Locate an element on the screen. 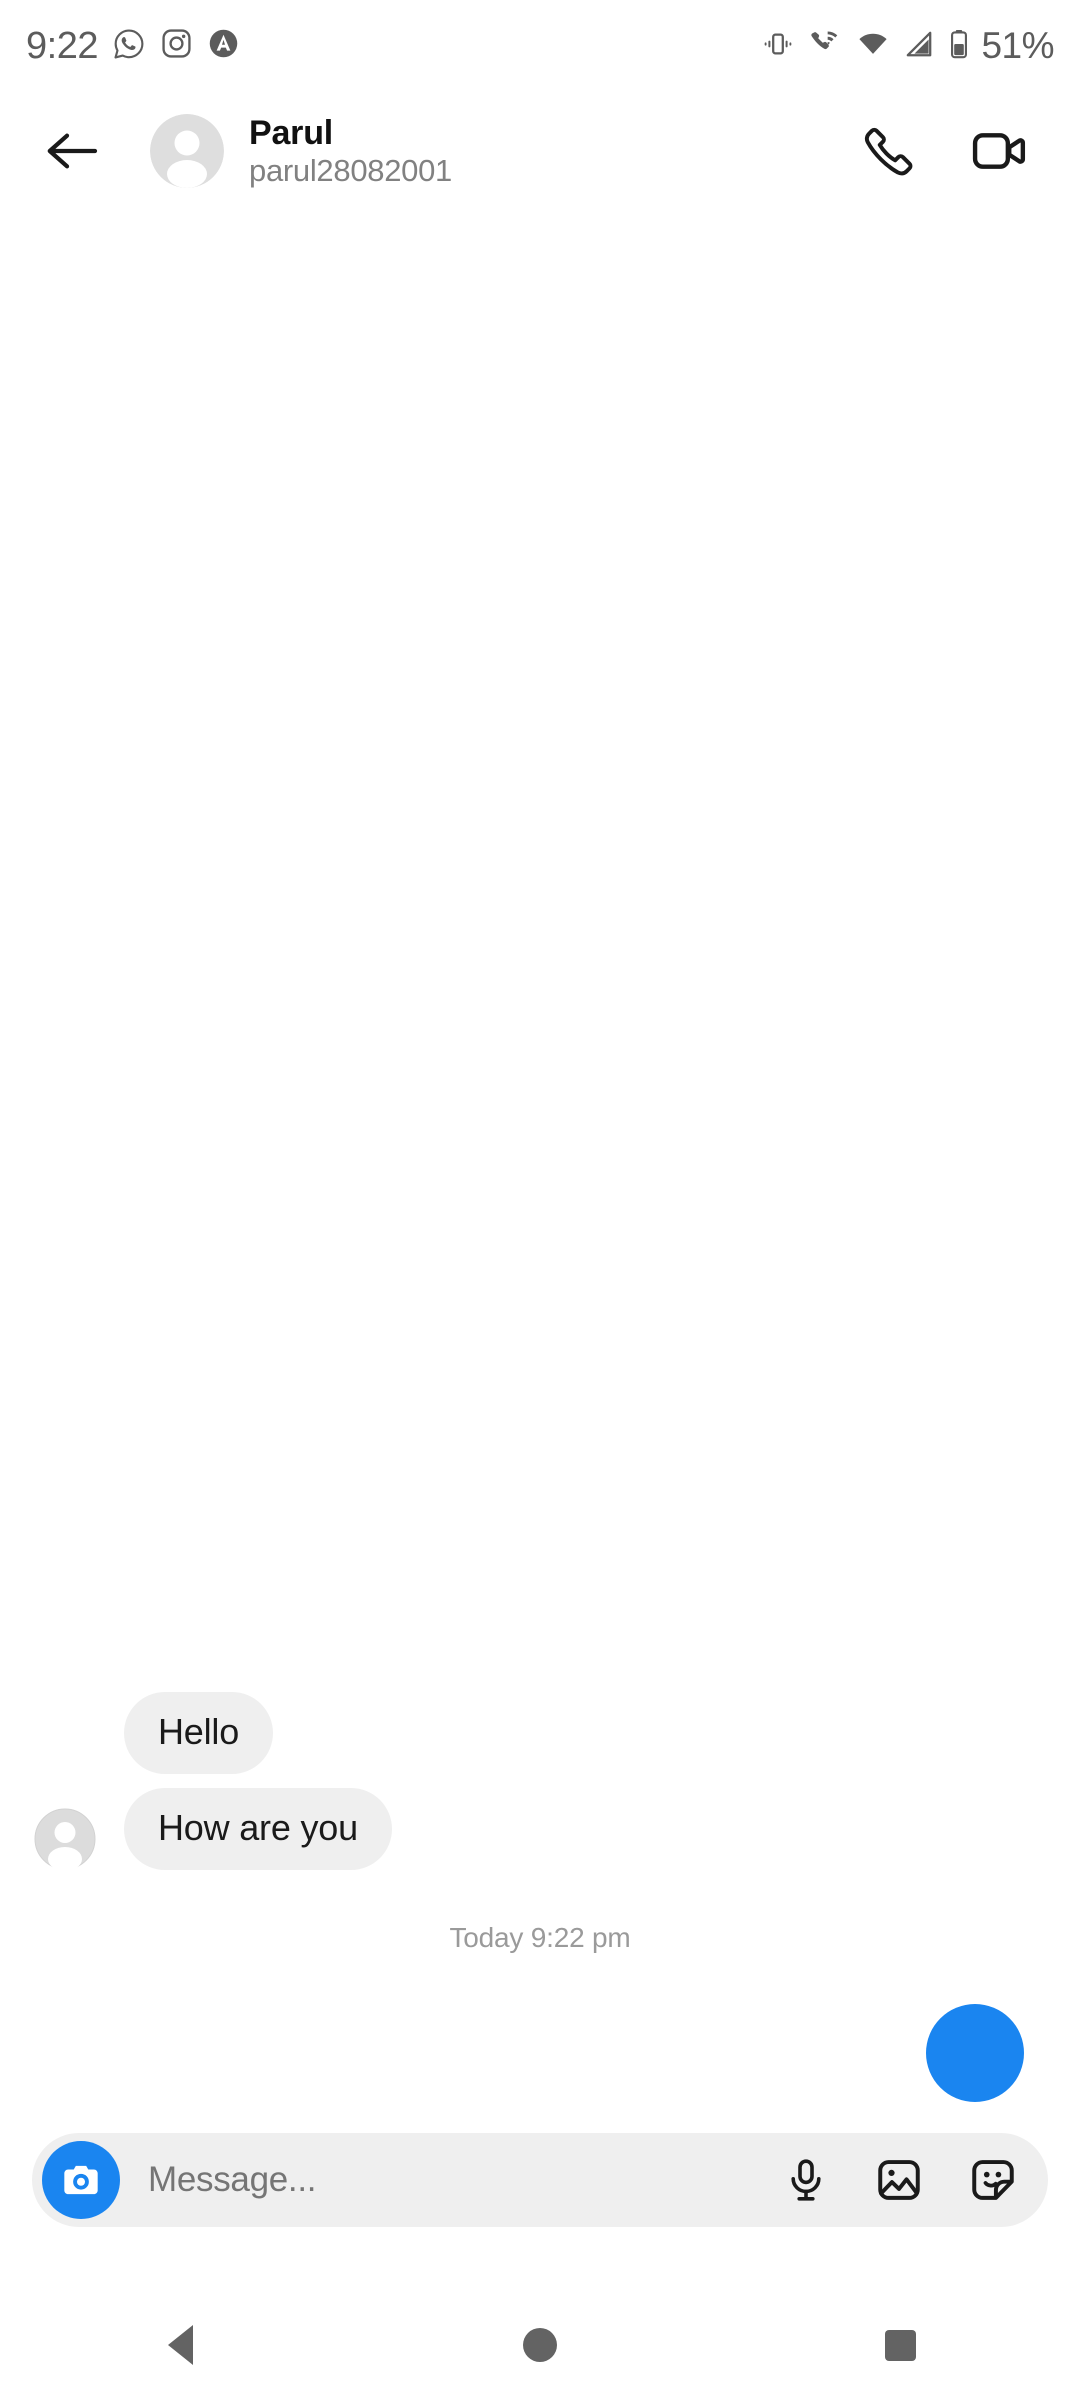 This screenshot has height=2400, width=1080. battery-icon is located at coordinates (959, 46).